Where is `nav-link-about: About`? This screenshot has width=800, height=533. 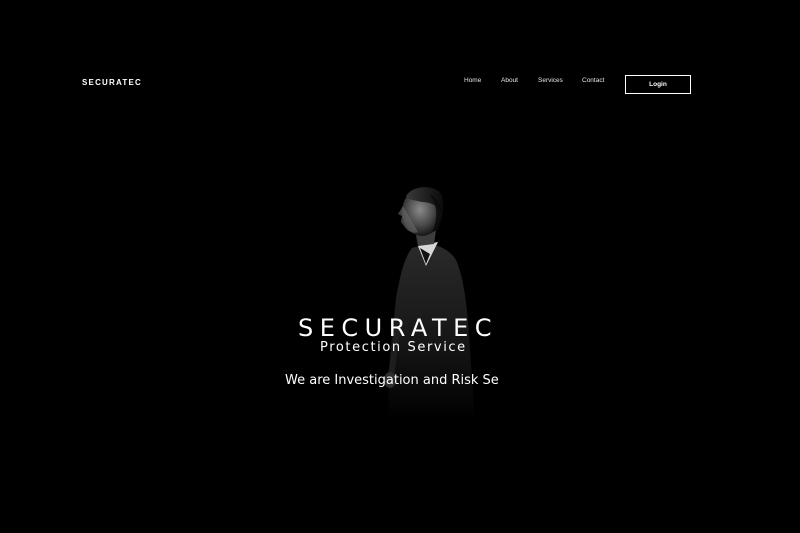
nav-link-about: About is located at coordinates (509, 80).